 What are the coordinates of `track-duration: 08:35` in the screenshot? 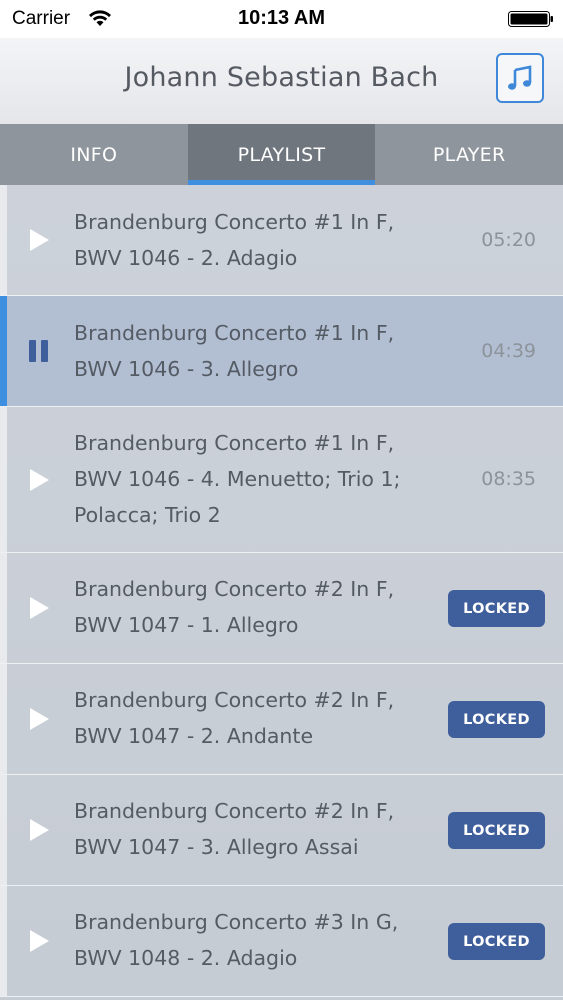 It's located at (508, 479).